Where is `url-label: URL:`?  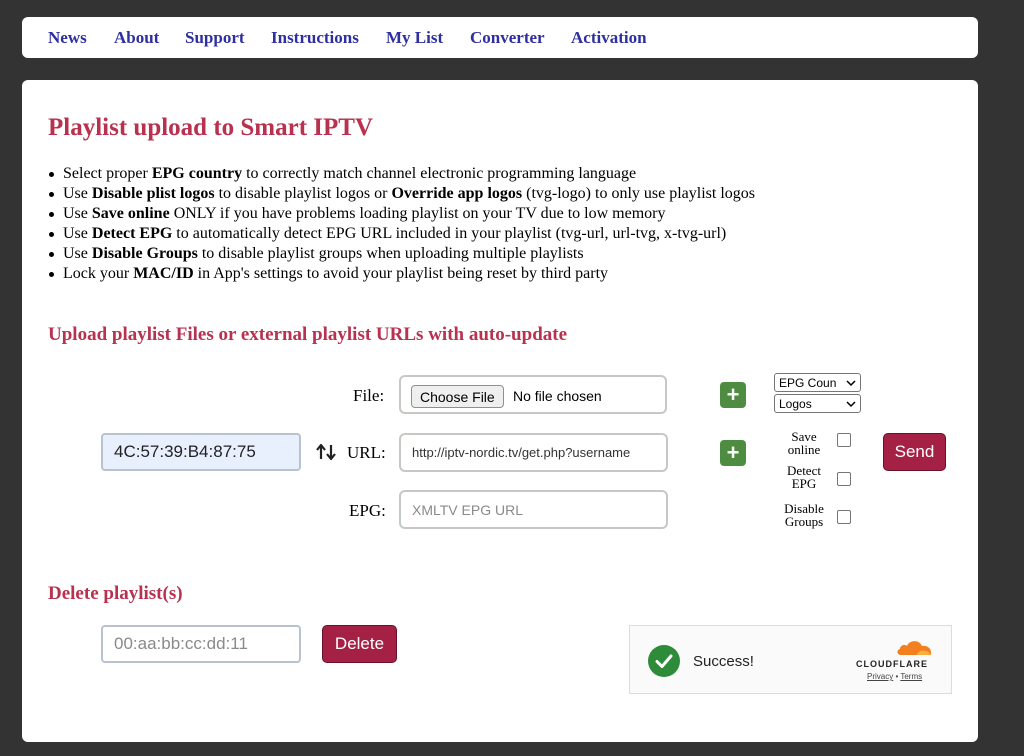
url-label: URL: is located at coordinates (366, 452).